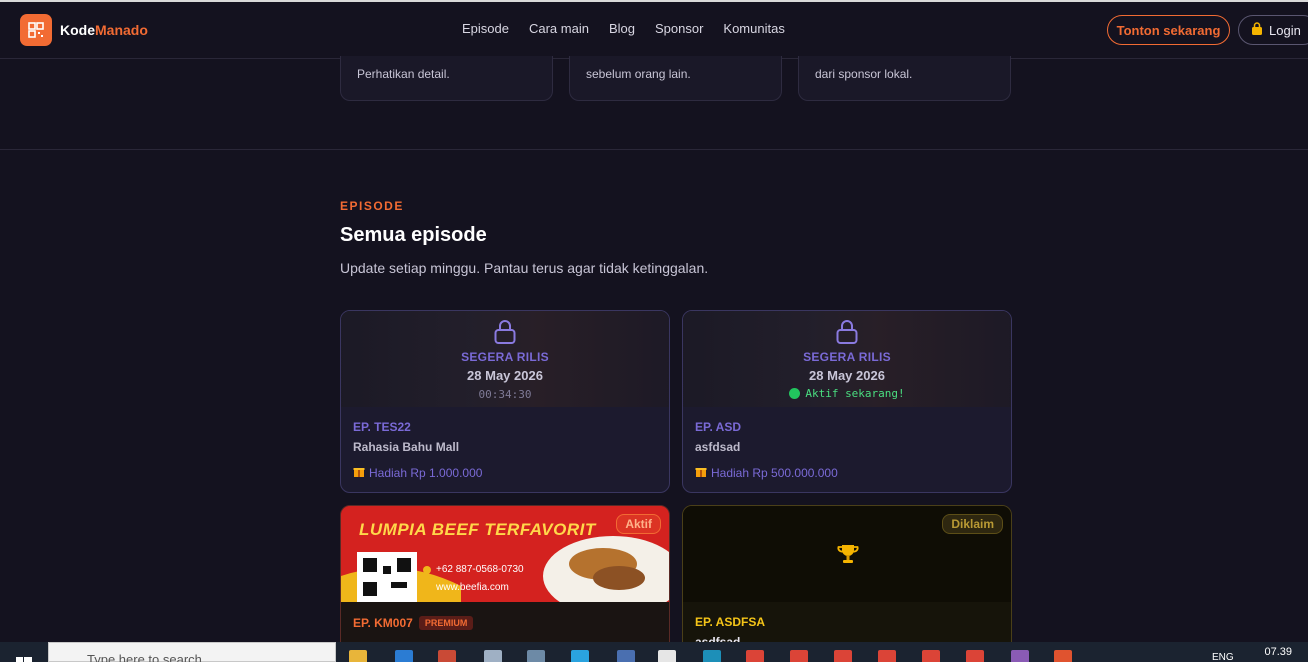 The image size is (1308, 662). What do you see at coordinates (358, 656) in the screenshot?
I see `file-explorer-icon` at bounding box center [358, 656].